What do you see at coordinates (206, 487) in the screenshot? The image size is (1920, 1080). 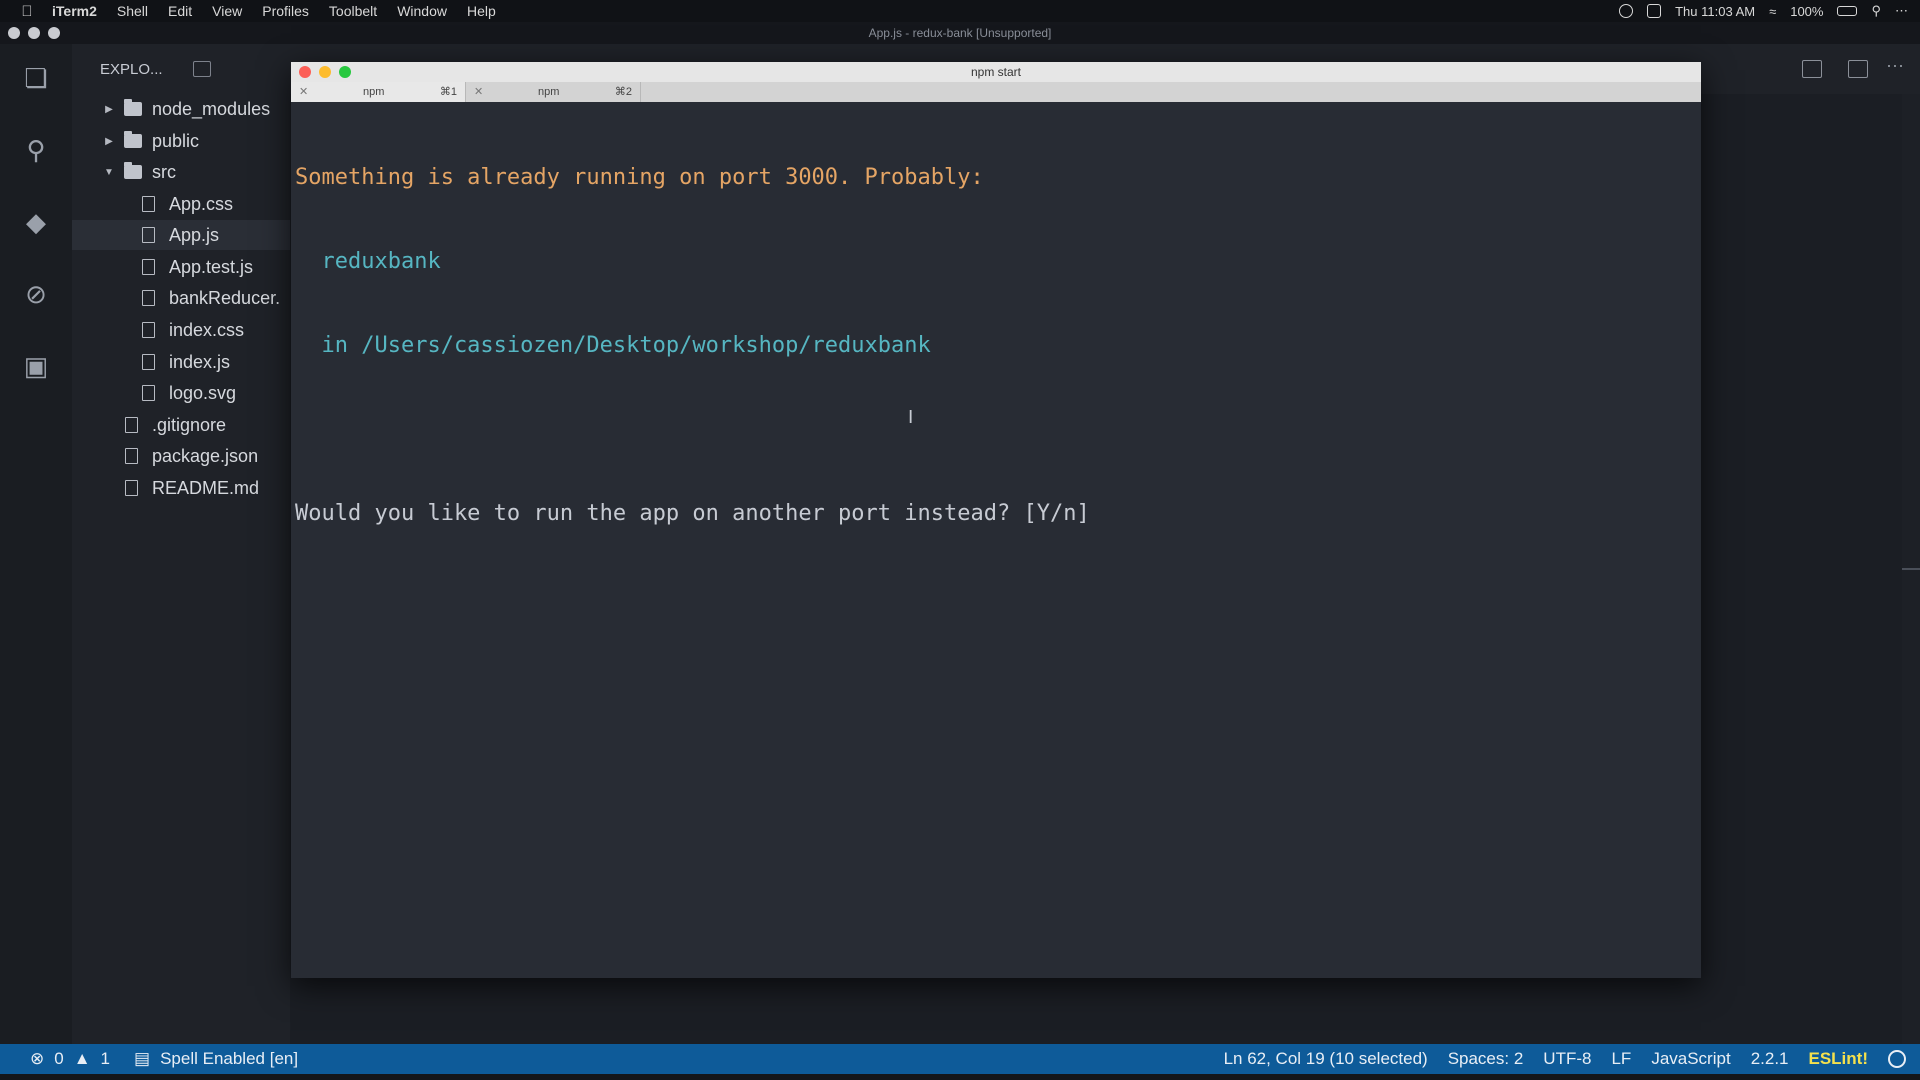 I see `tree-item-label: README.md` at bounding box center [206, 487].